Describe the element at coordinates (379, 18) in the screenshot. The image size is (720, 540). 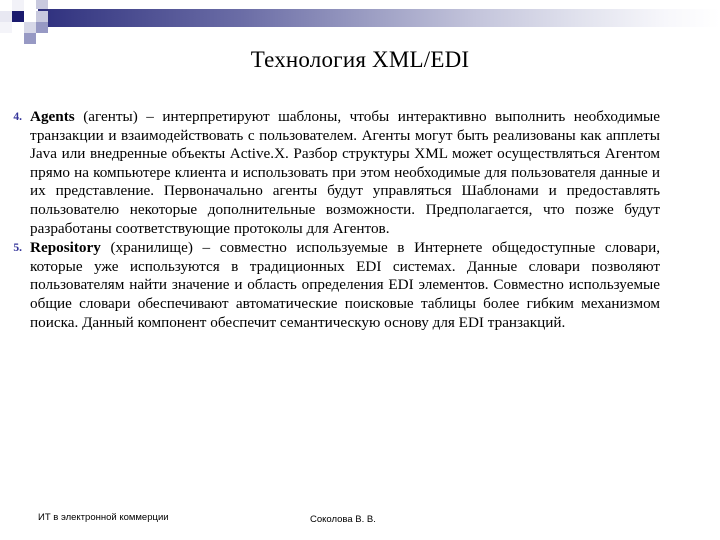
I see `header-gradient-bar` at that location.